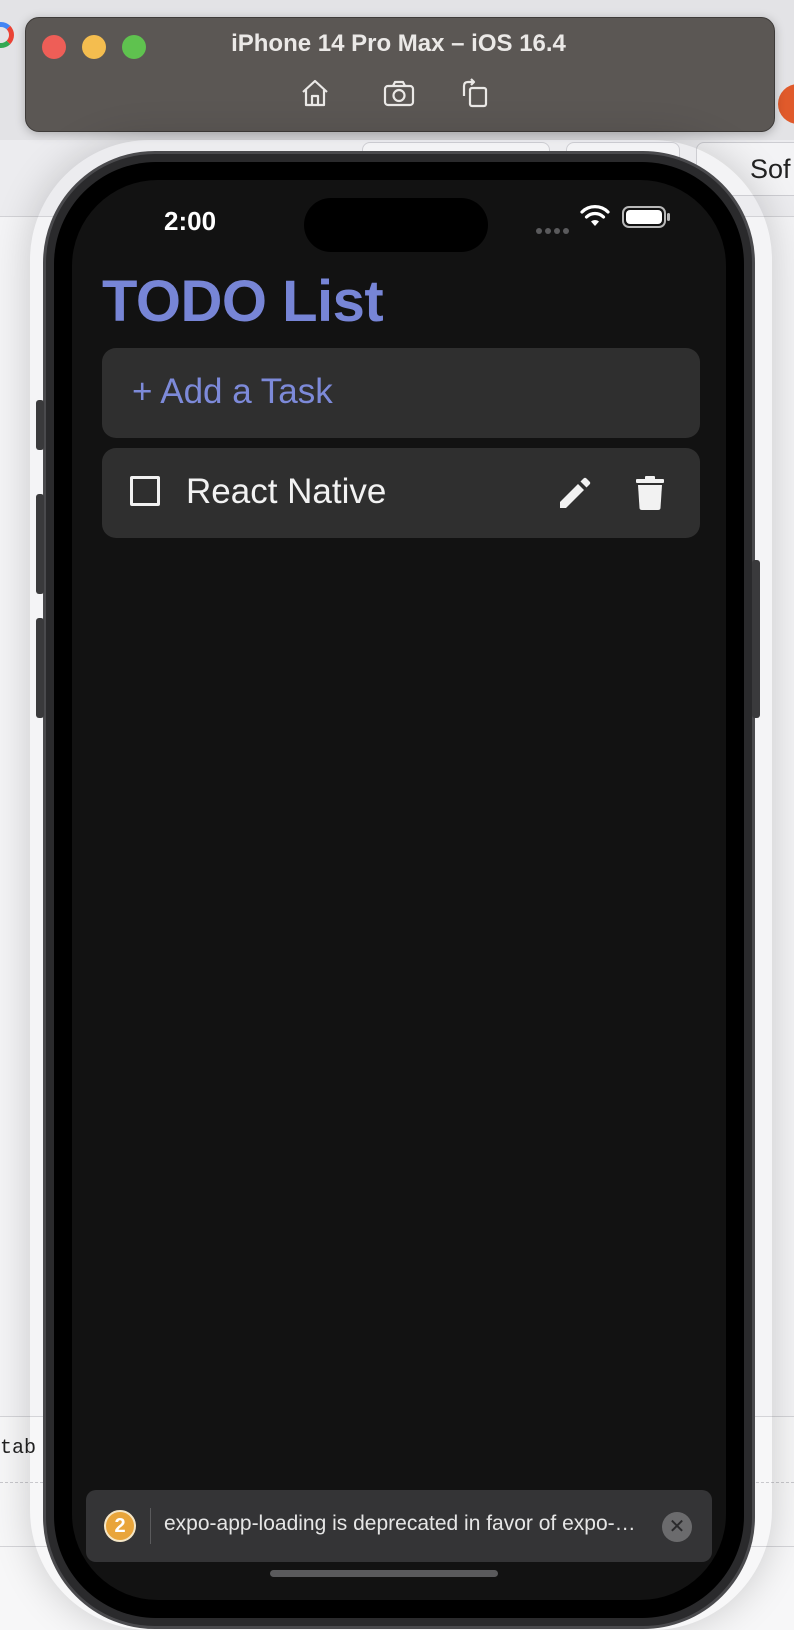  What do you see at coordinates (398, 43) in the screenshot?
I see `simulator-title: iPhone 14 Pro Max – iOS 16.4` at bounding box center [398, 43].